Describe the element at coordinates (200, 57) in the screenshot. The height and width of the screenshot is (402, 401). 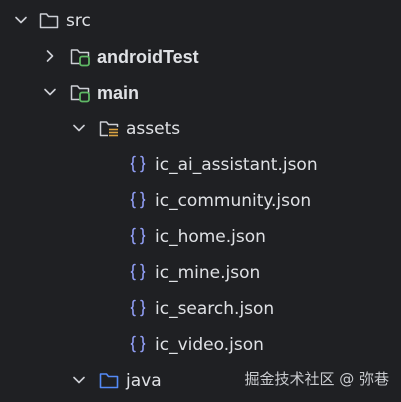
I see `tree-node-androidtest: androidTest` at that location.